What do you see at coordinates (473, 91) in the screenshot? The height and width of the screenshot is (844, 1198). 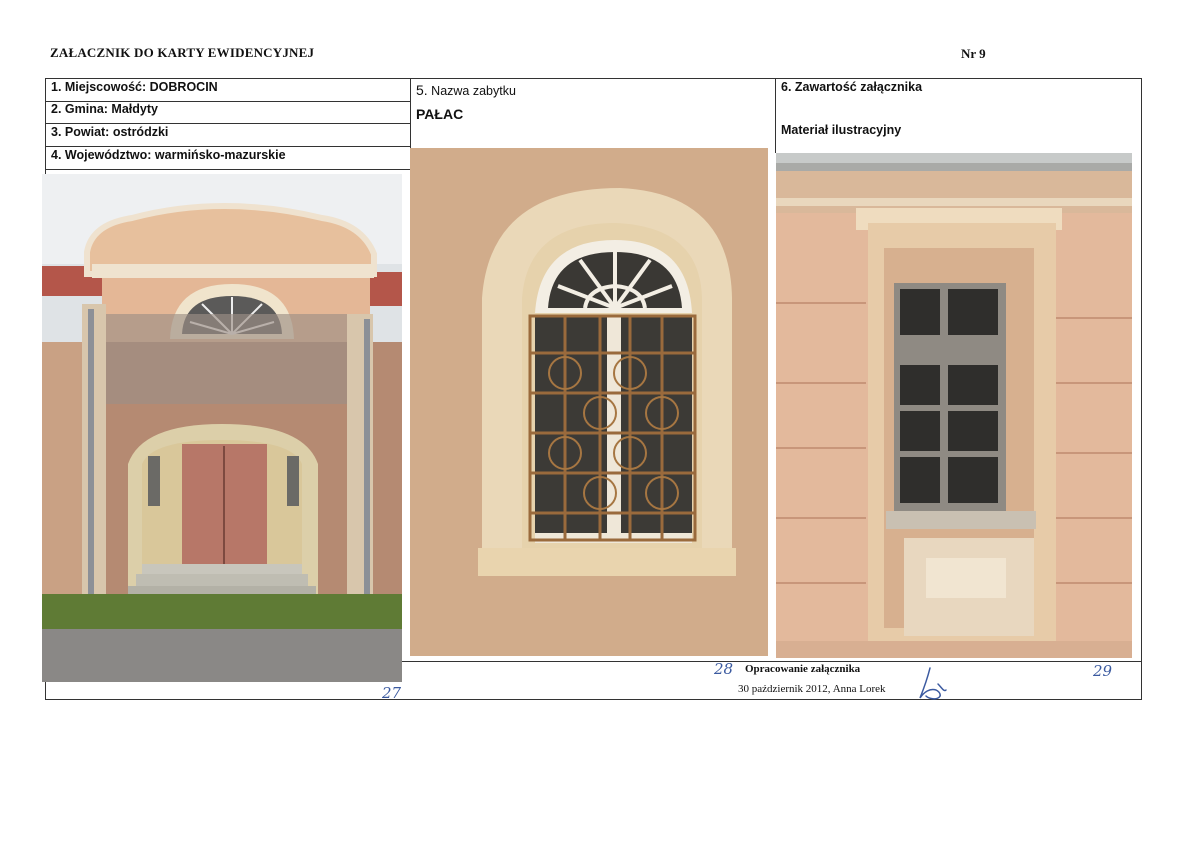 I see `monument-label-text: Nazwa zabytku` at bounding box center [473, 91].